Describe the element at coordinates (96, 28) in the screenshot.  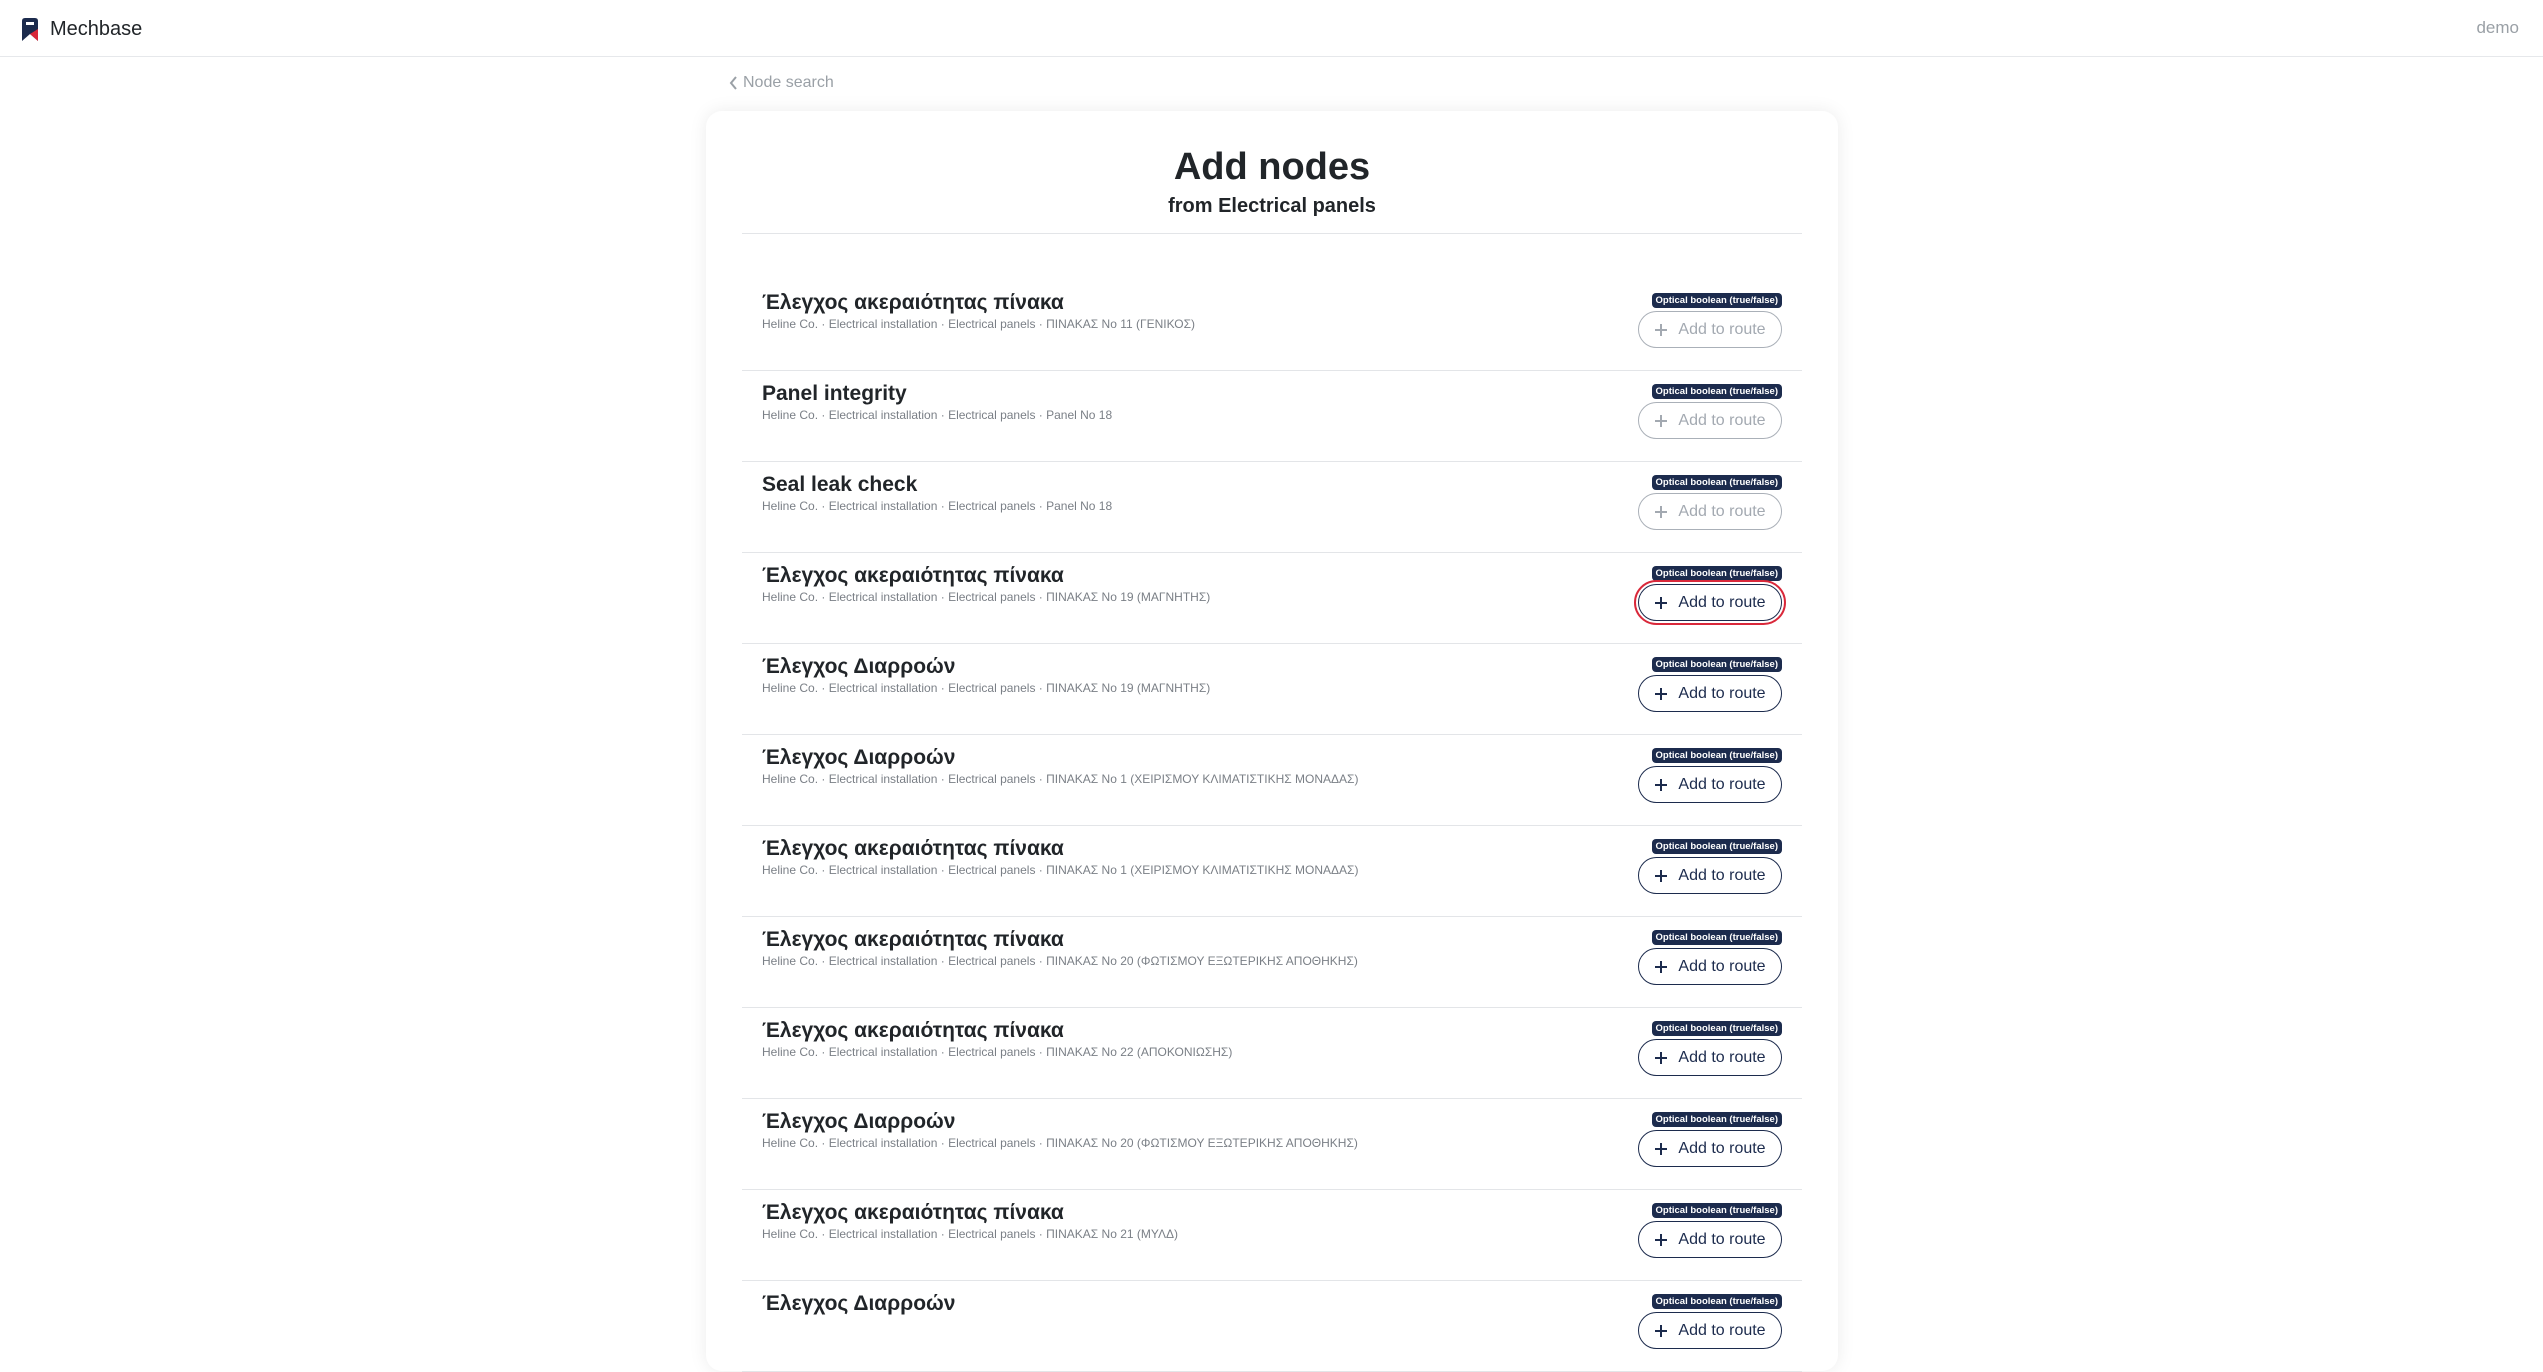
I see `brand-name: Mechbase` at that location.